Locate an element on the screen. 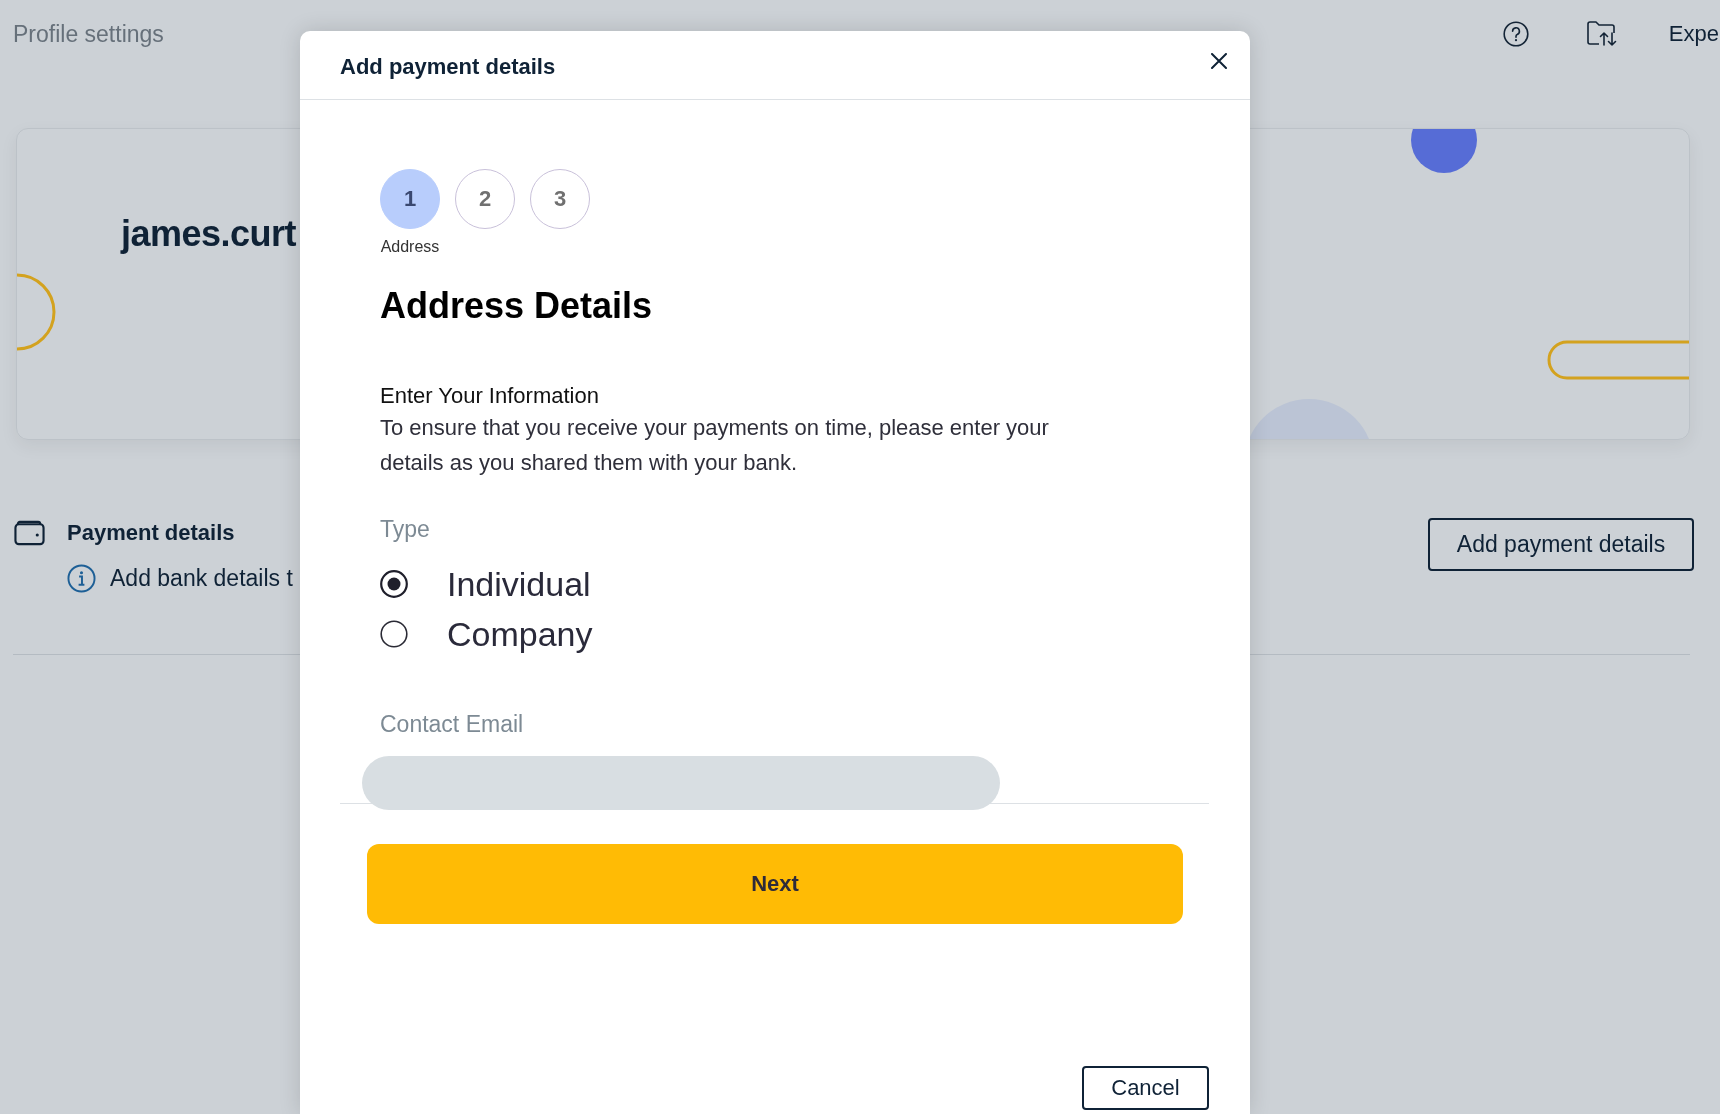  notice-text: Add bank details t is located at coordinates (201, 578).